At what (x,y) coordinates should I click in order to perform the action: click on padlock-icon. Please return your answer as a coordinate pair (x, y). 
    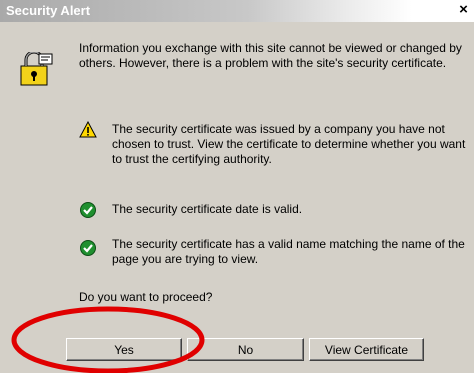
    Looking at the image, I should click on (36, 69).